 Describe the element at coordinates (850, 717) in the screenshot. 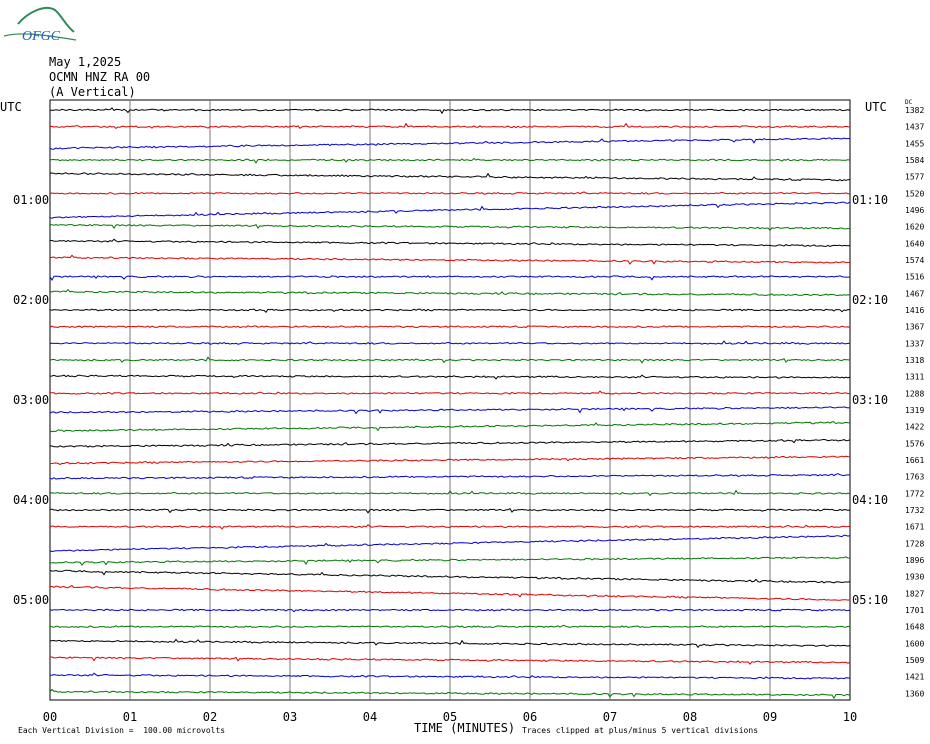

I see `x-tick-label: 10` at that location.